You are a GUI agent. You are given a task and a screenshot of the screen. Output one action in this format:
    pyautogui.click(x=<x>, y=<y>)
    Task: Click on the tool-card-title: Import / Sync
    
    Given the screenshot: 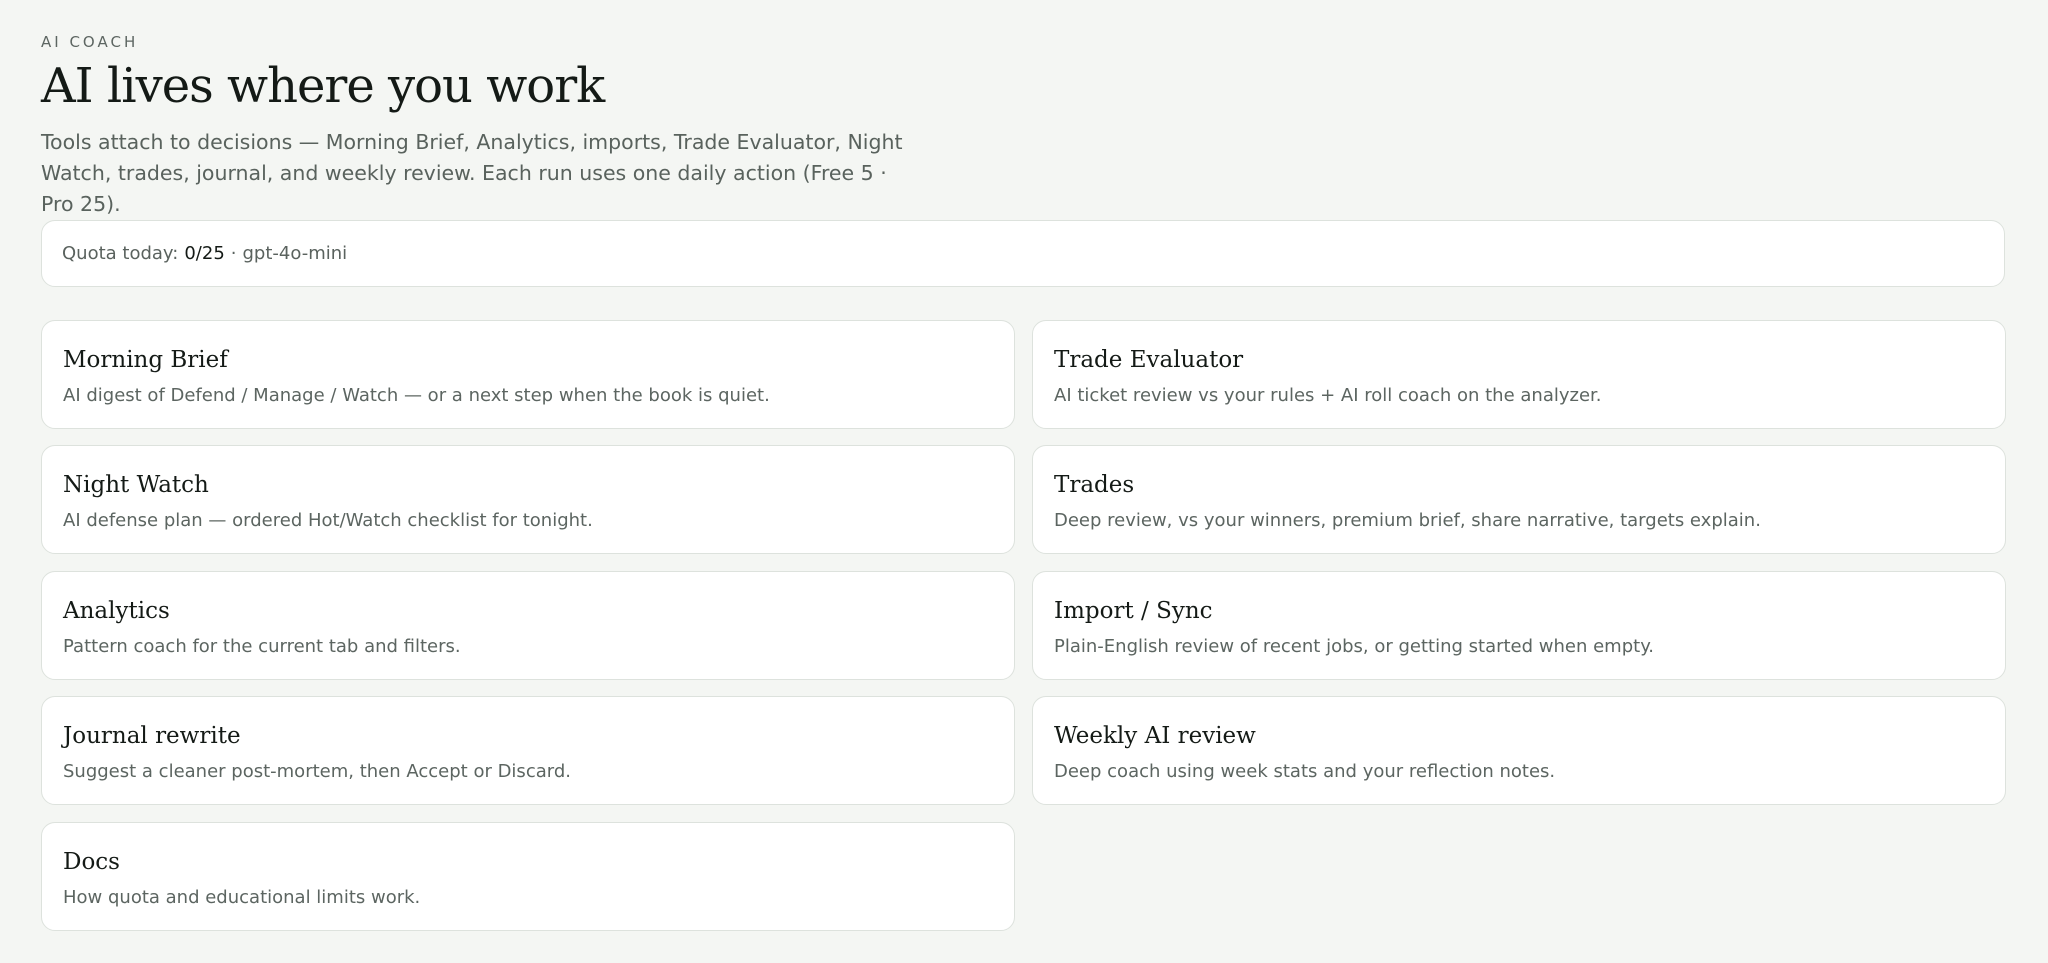 What is the action you would take?
    pyautogui.click(x=1133, y=611)
    